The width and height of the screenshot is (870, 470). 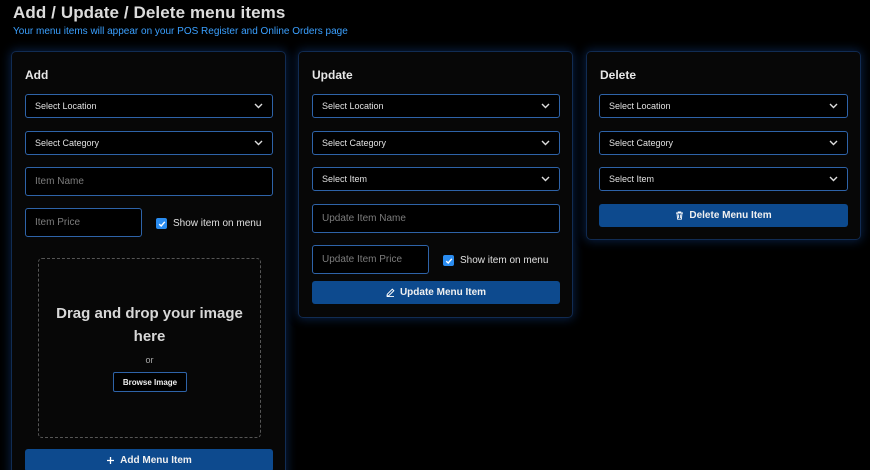 I want to click on dropzone-or: or, so click(x=149, y=360).